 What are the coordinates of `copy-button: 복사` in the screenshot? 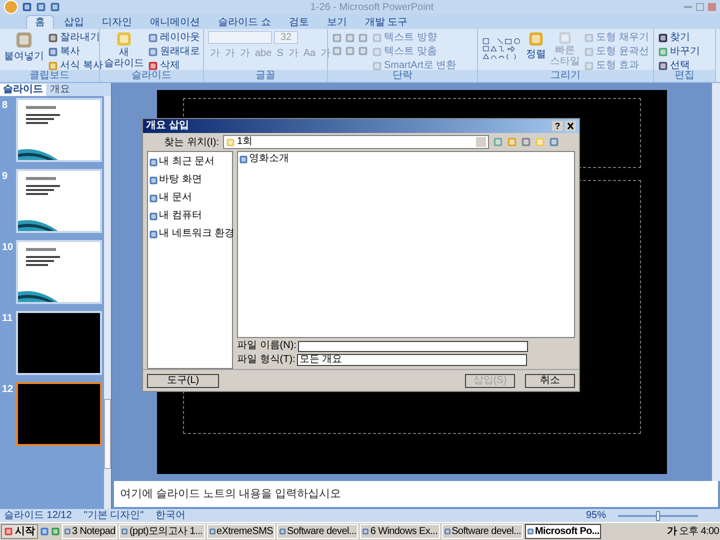 It's located at (75, 52).